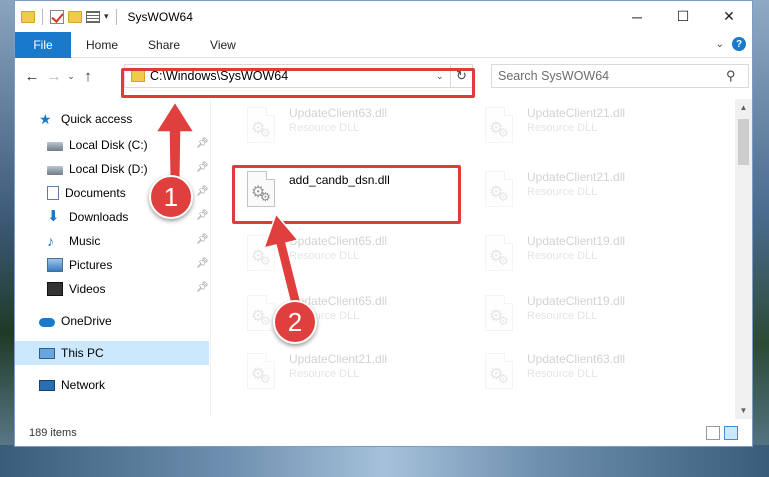  Describe the element at coordinates (298, 83) in the screenshot. I see `address-bar-highlight` at that location.